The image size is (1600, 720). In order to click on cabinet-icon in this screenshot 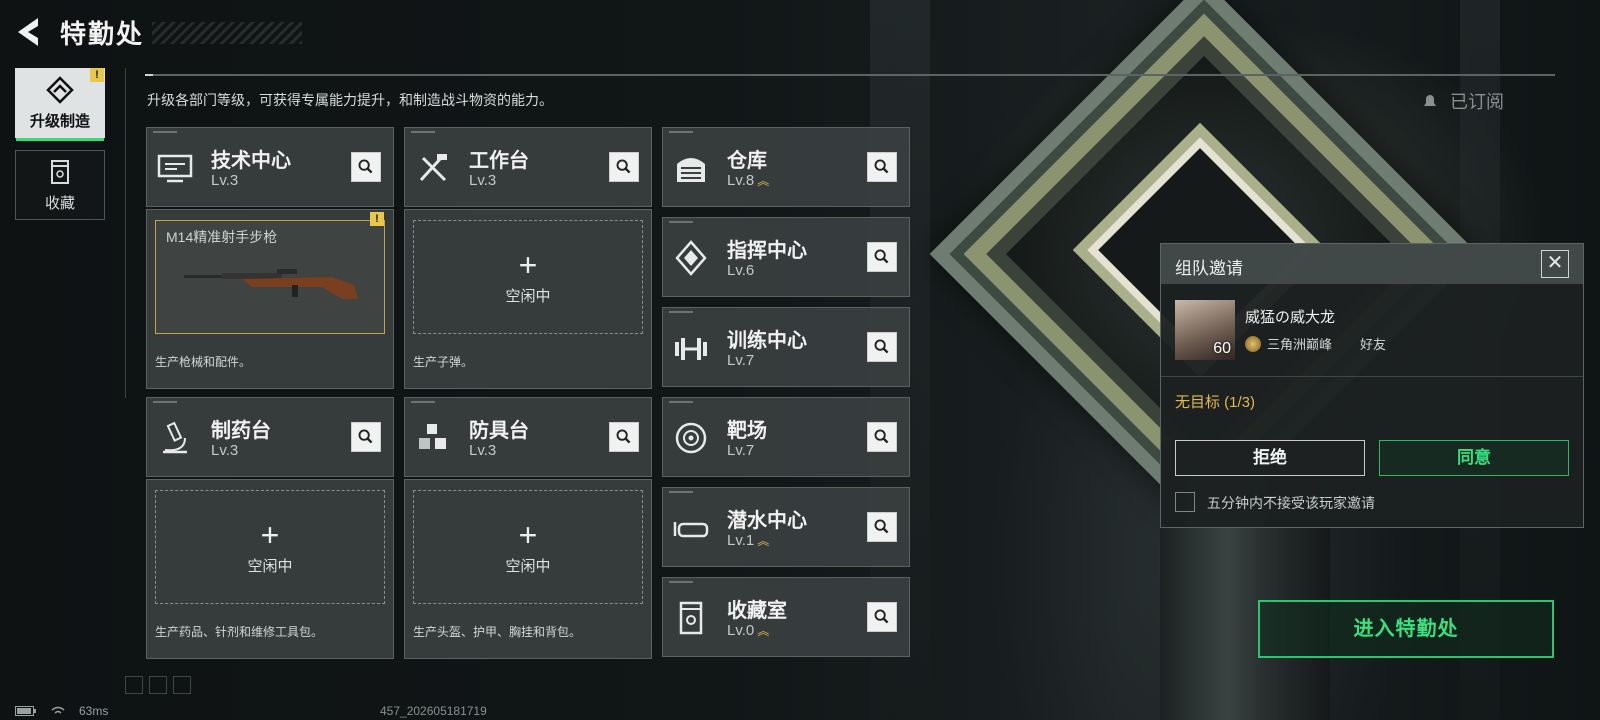, I will do `click(691, 618)`.